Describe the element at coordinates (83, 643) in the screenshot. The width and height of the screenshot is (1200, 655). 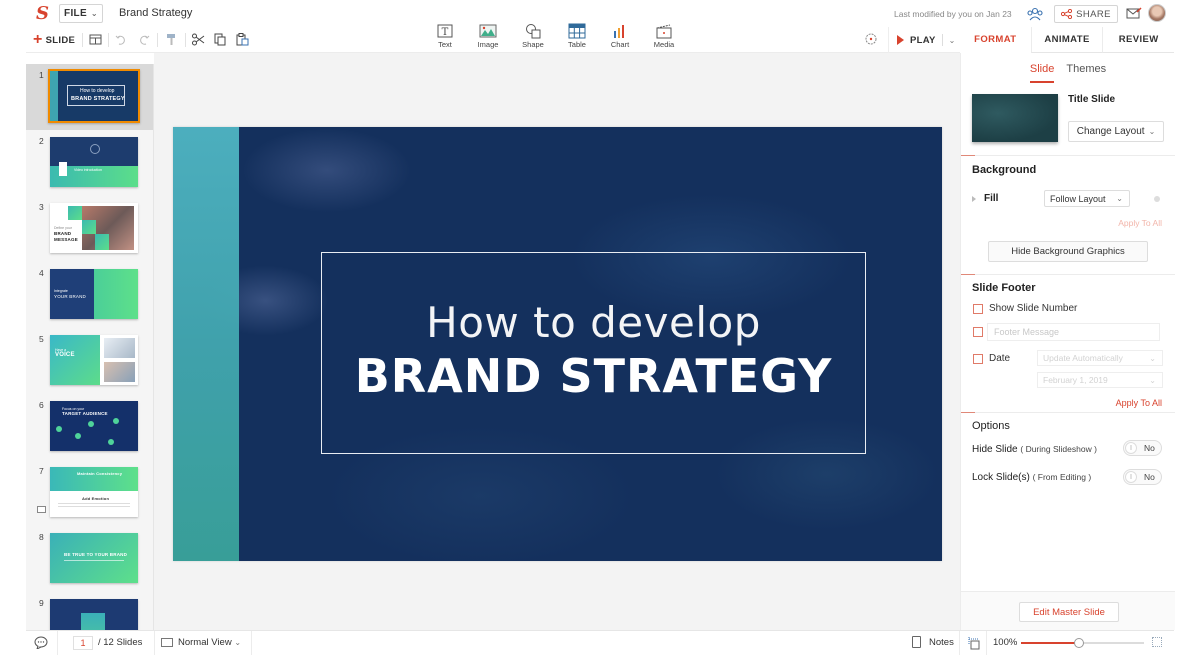
I see `current-page-input: 1` at that location.